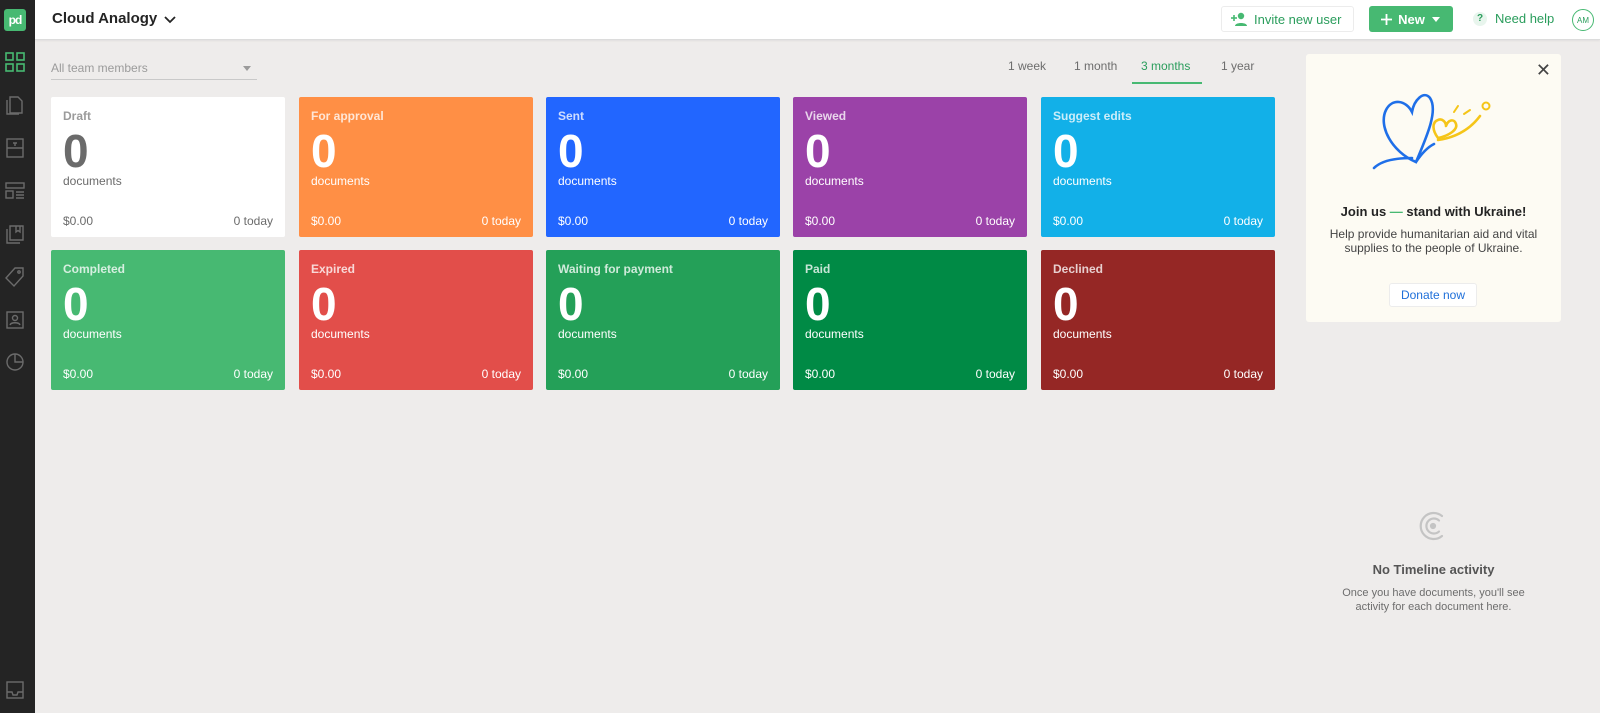 Image resolution: width=1600 pixels, height=713 pixels. Describe the element at coordinates (571, 116) in the screenshot. I see `card-title: Sent` at that location.